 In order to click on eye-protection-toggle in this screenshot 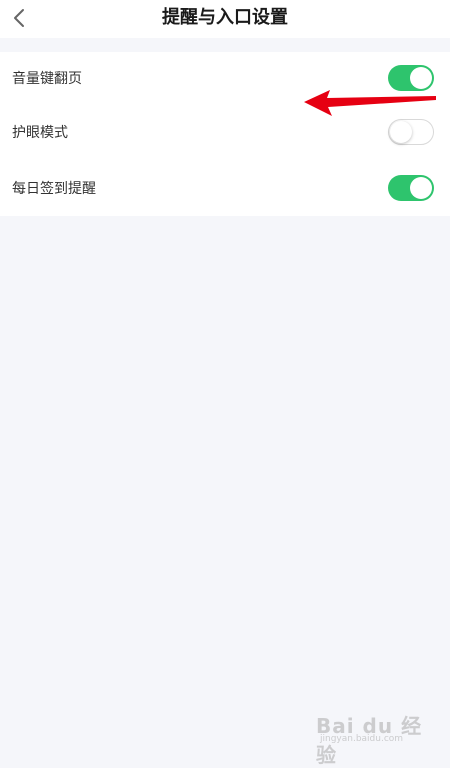, I will do `click(411, 132)`.